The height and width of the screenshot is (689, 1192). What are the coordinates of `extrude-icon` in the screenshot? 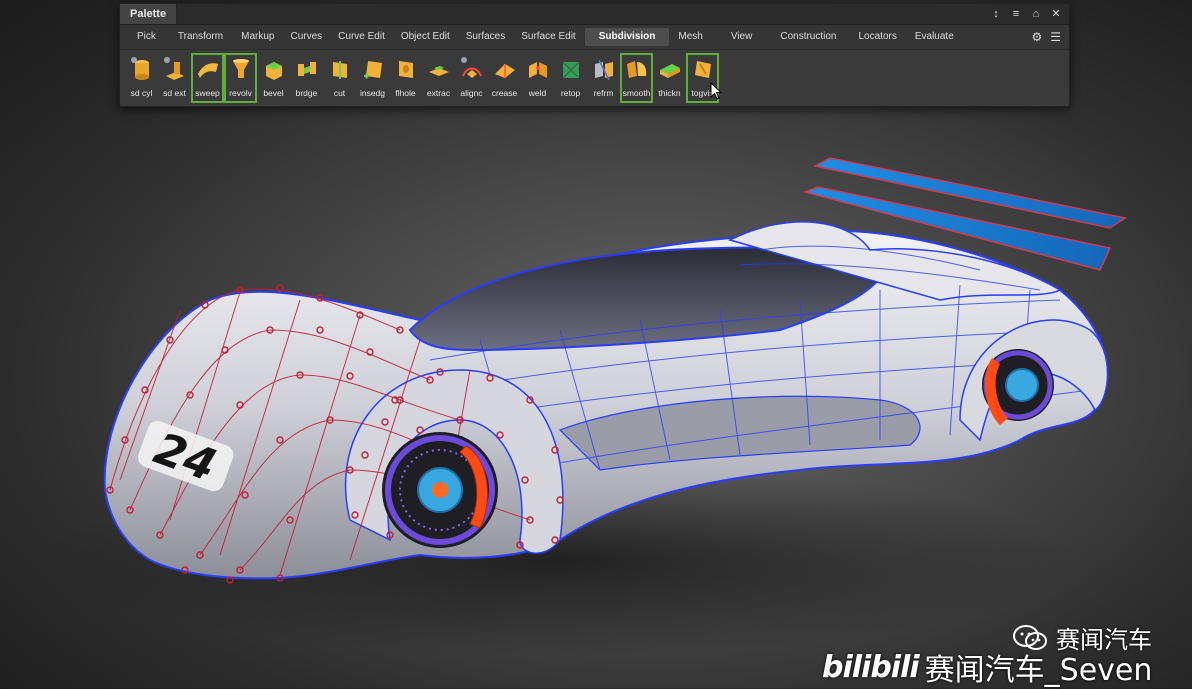 It's located at (173, 68).